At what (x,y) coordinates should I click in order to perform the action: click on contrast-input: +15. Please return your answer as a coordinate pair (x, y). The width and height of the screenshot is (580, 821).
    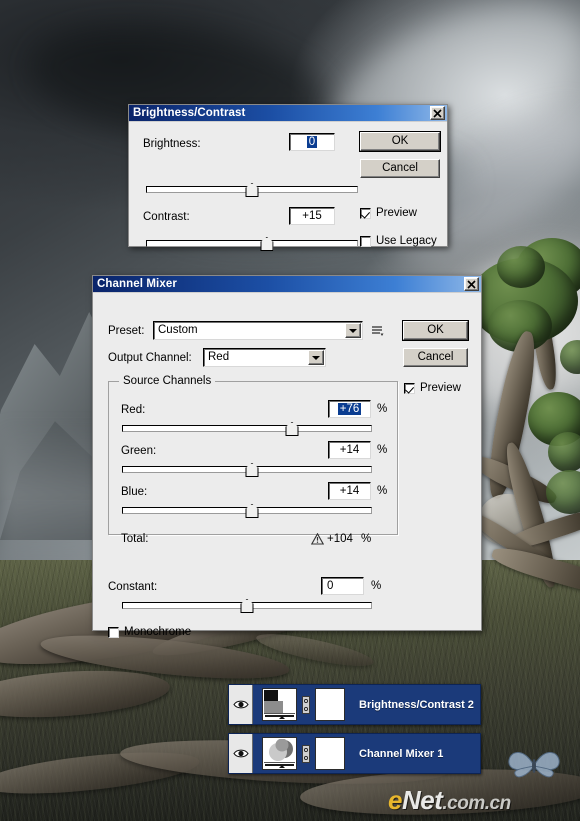
    Looking at the image, I should click on (312, 216).